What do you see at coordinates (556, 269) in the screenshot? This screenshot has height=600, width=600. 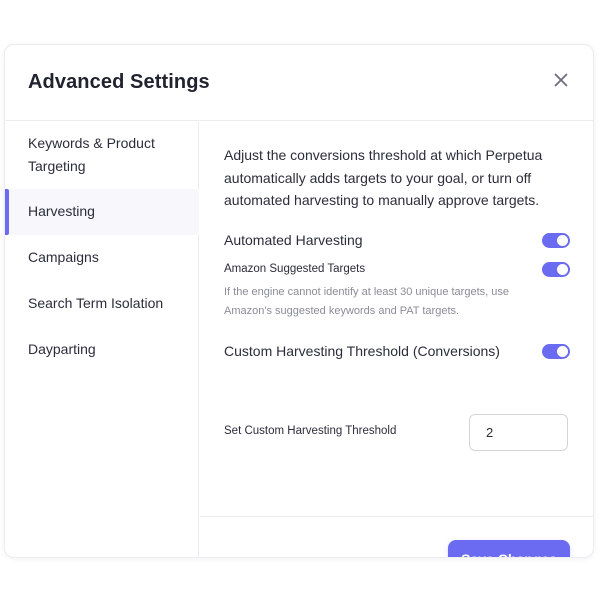 I see `amazon-suggested-targets-toggle` at bounding box center [556, 269].